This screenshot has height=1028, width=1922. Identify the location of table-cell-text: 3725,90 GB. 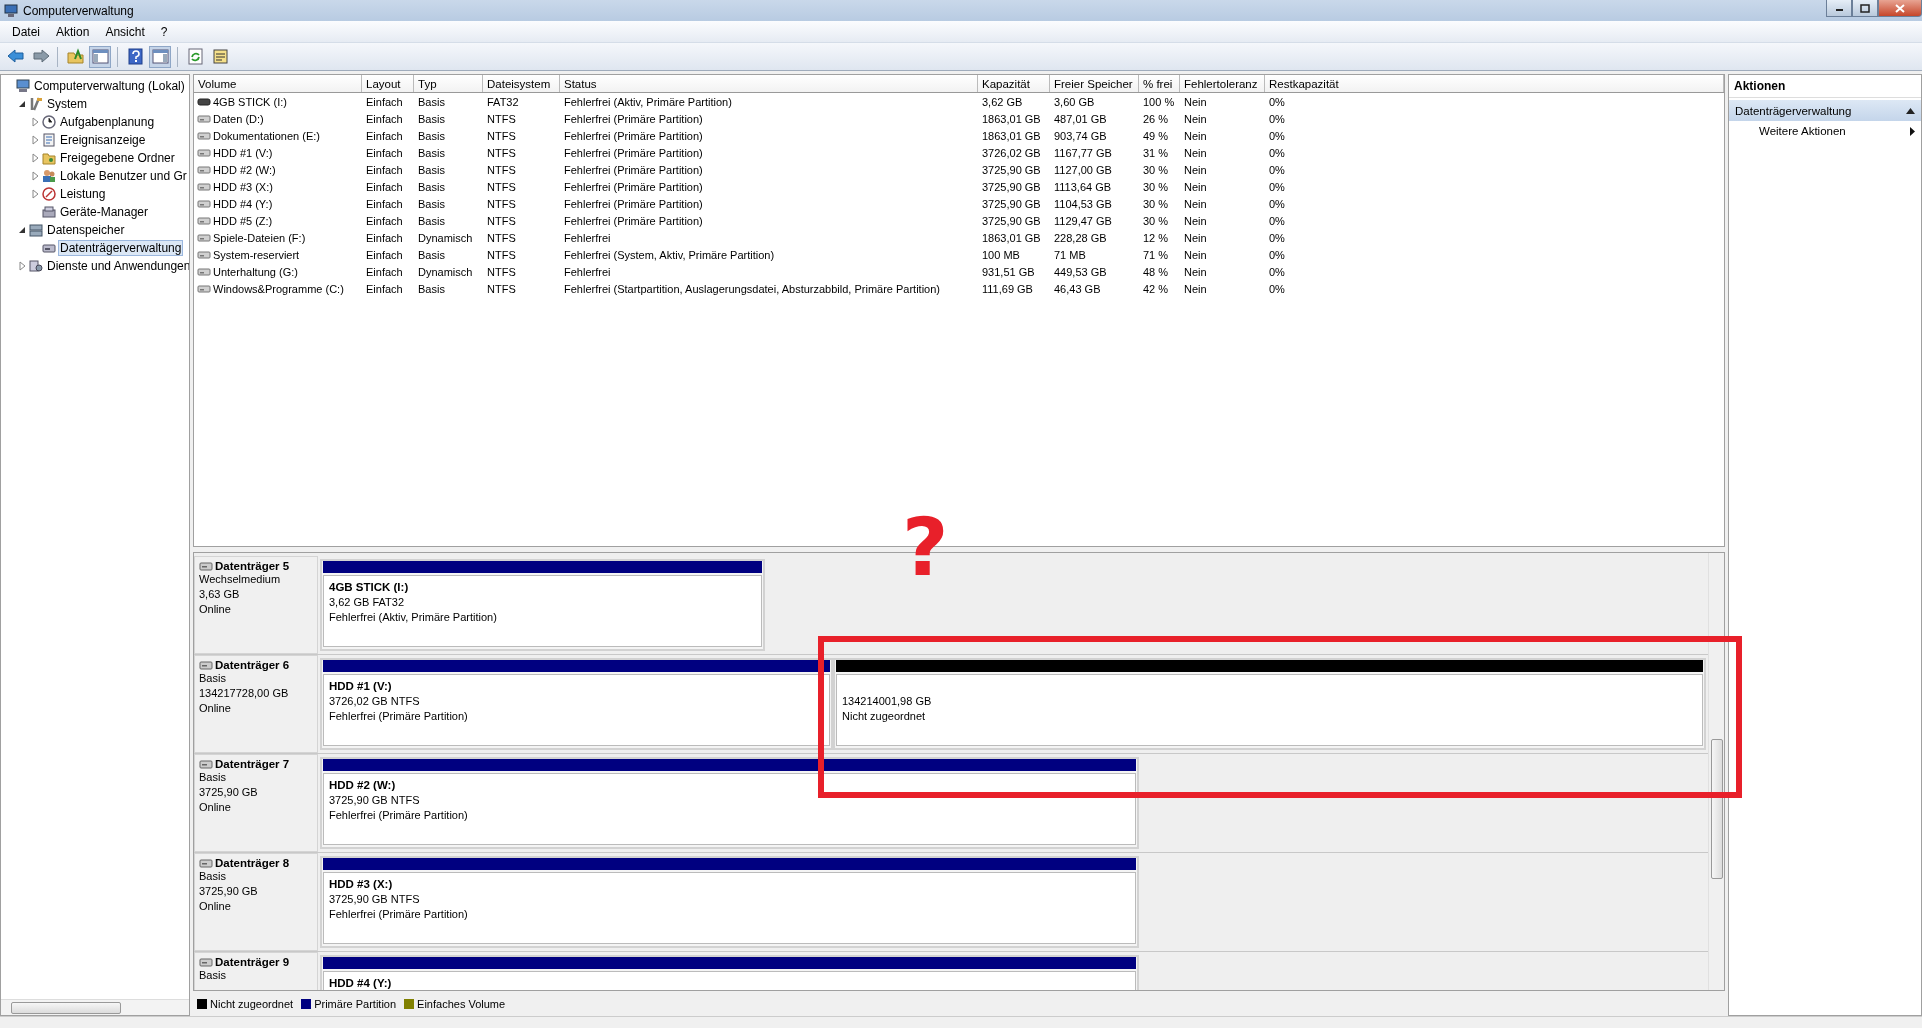
(1011, 186).